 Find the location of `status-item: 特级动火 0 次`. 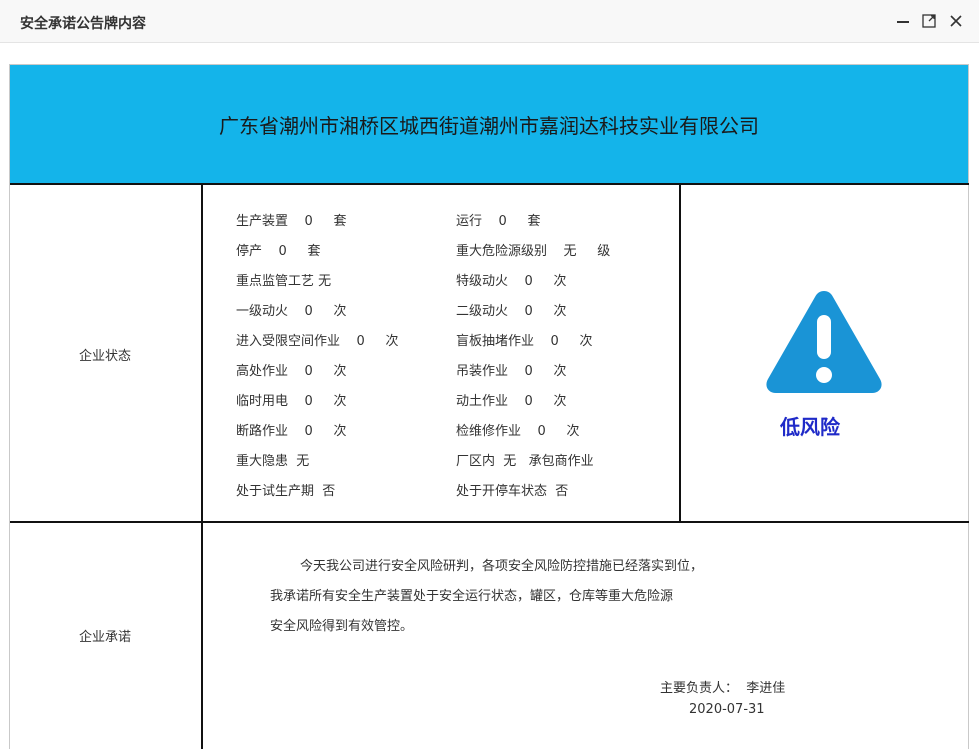

status-item: 特级动火 0 次 is located at coordinates (511, 281).